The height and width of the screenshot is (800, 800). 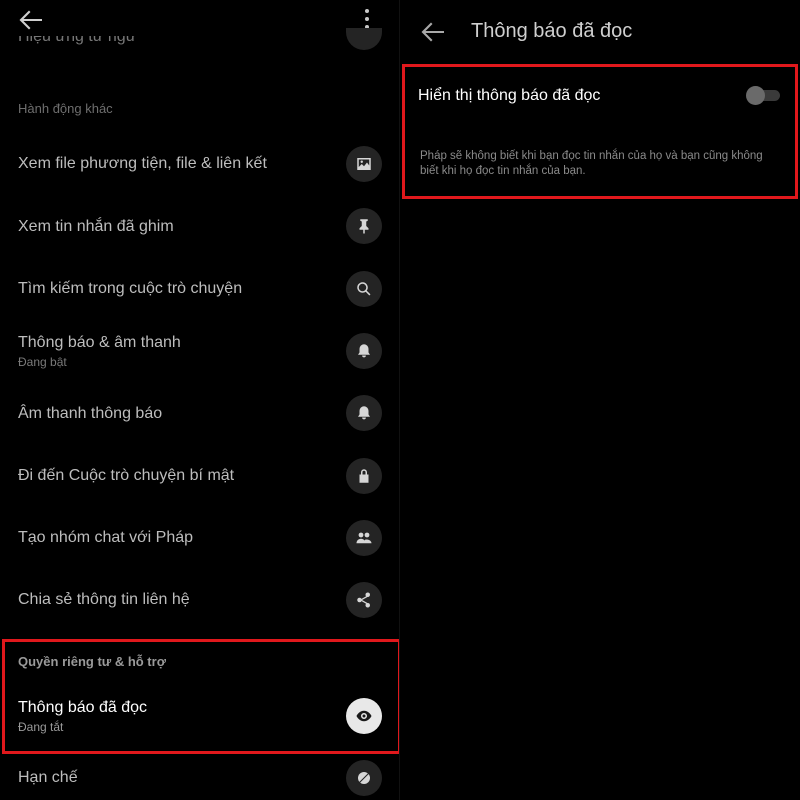 What do you see at coordinates (201, 696) in the screenshot?
I see `highlight-box-left` at bounding box center [201, 696].